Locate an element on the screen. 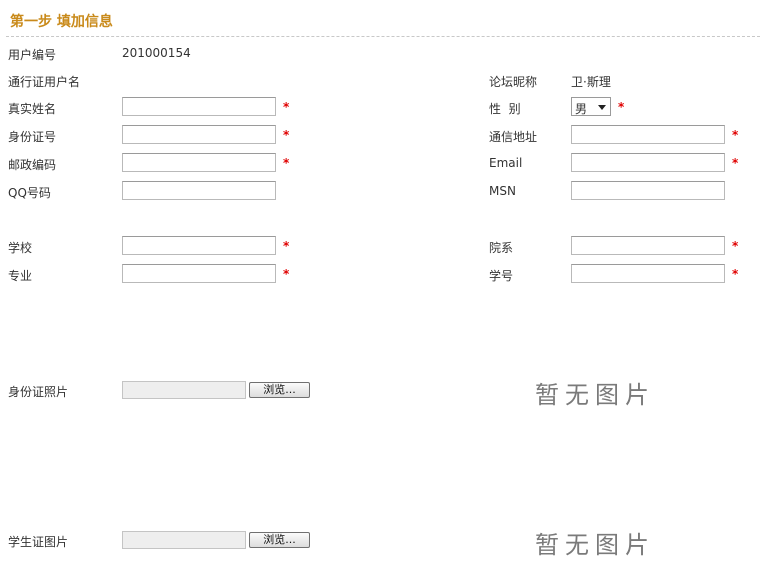 The height and width of the screenshot is (575, 760). real-name-required-mark: * is located at coordinates (286, 107).